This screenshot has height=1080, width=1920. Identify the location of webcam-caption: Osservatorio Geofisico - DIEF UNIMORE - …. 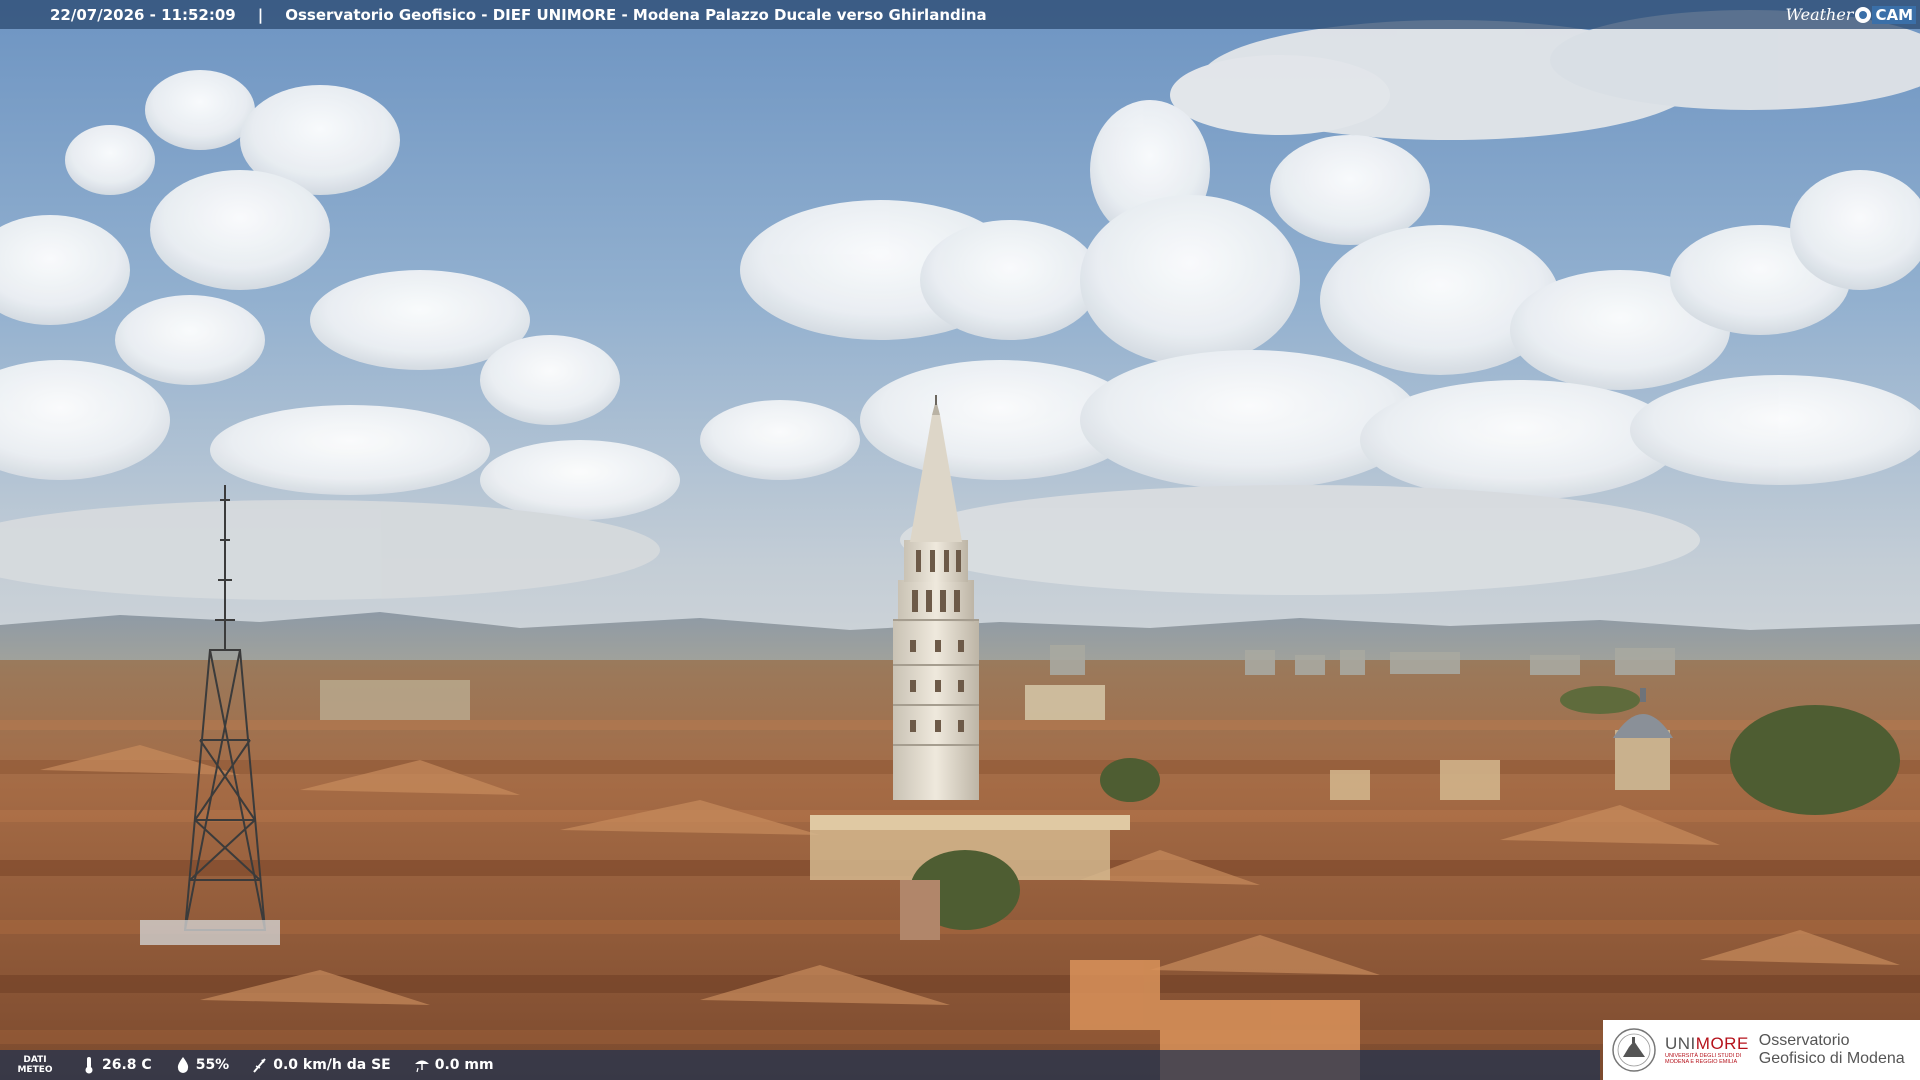
(636, 14).